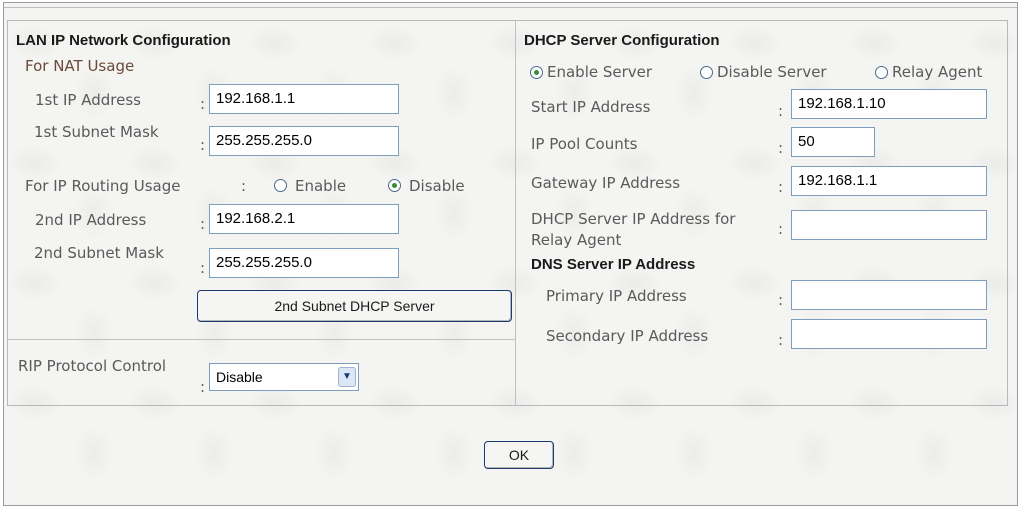  What do you see at coordinates (88, 100) in the screenshot?
I see `ip1-label: 1st IP Address` at bounding box center [88, 100].